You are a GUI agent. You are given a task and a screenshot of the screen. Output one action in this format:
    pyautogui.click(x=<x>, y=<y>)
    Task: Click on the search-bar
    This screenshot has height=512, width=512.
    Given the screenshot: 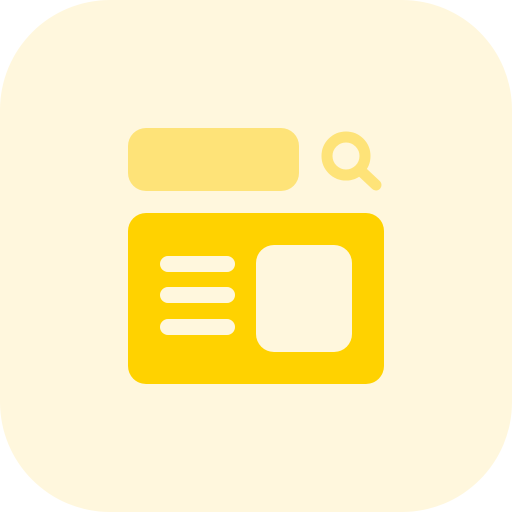 What is the action you would take?
    pyautogui.click(x=213, y=159)
    